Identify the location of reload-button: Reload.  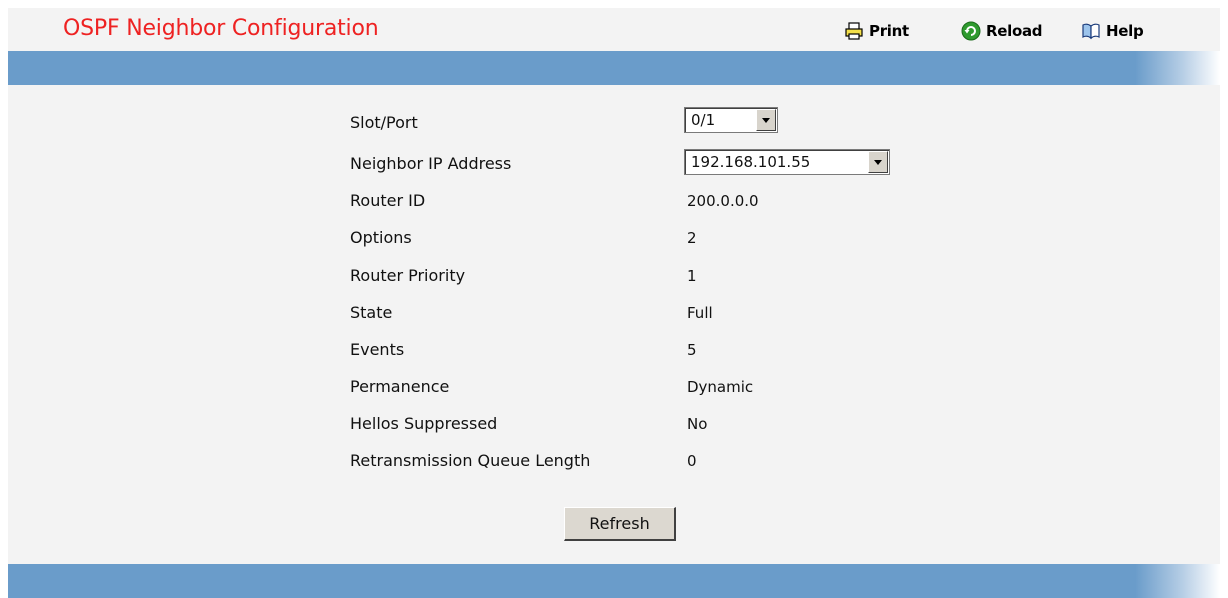
(1002, 31).